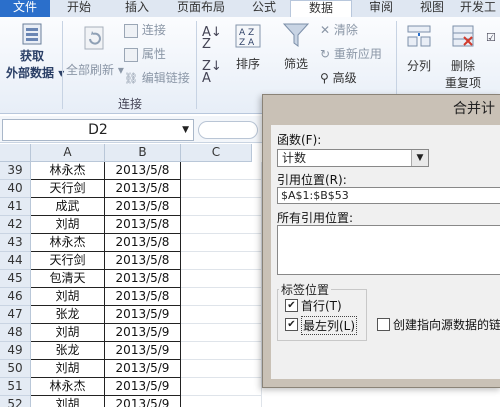  I want to click on reference-input: $A$1:$B$53, so click(388, 195).